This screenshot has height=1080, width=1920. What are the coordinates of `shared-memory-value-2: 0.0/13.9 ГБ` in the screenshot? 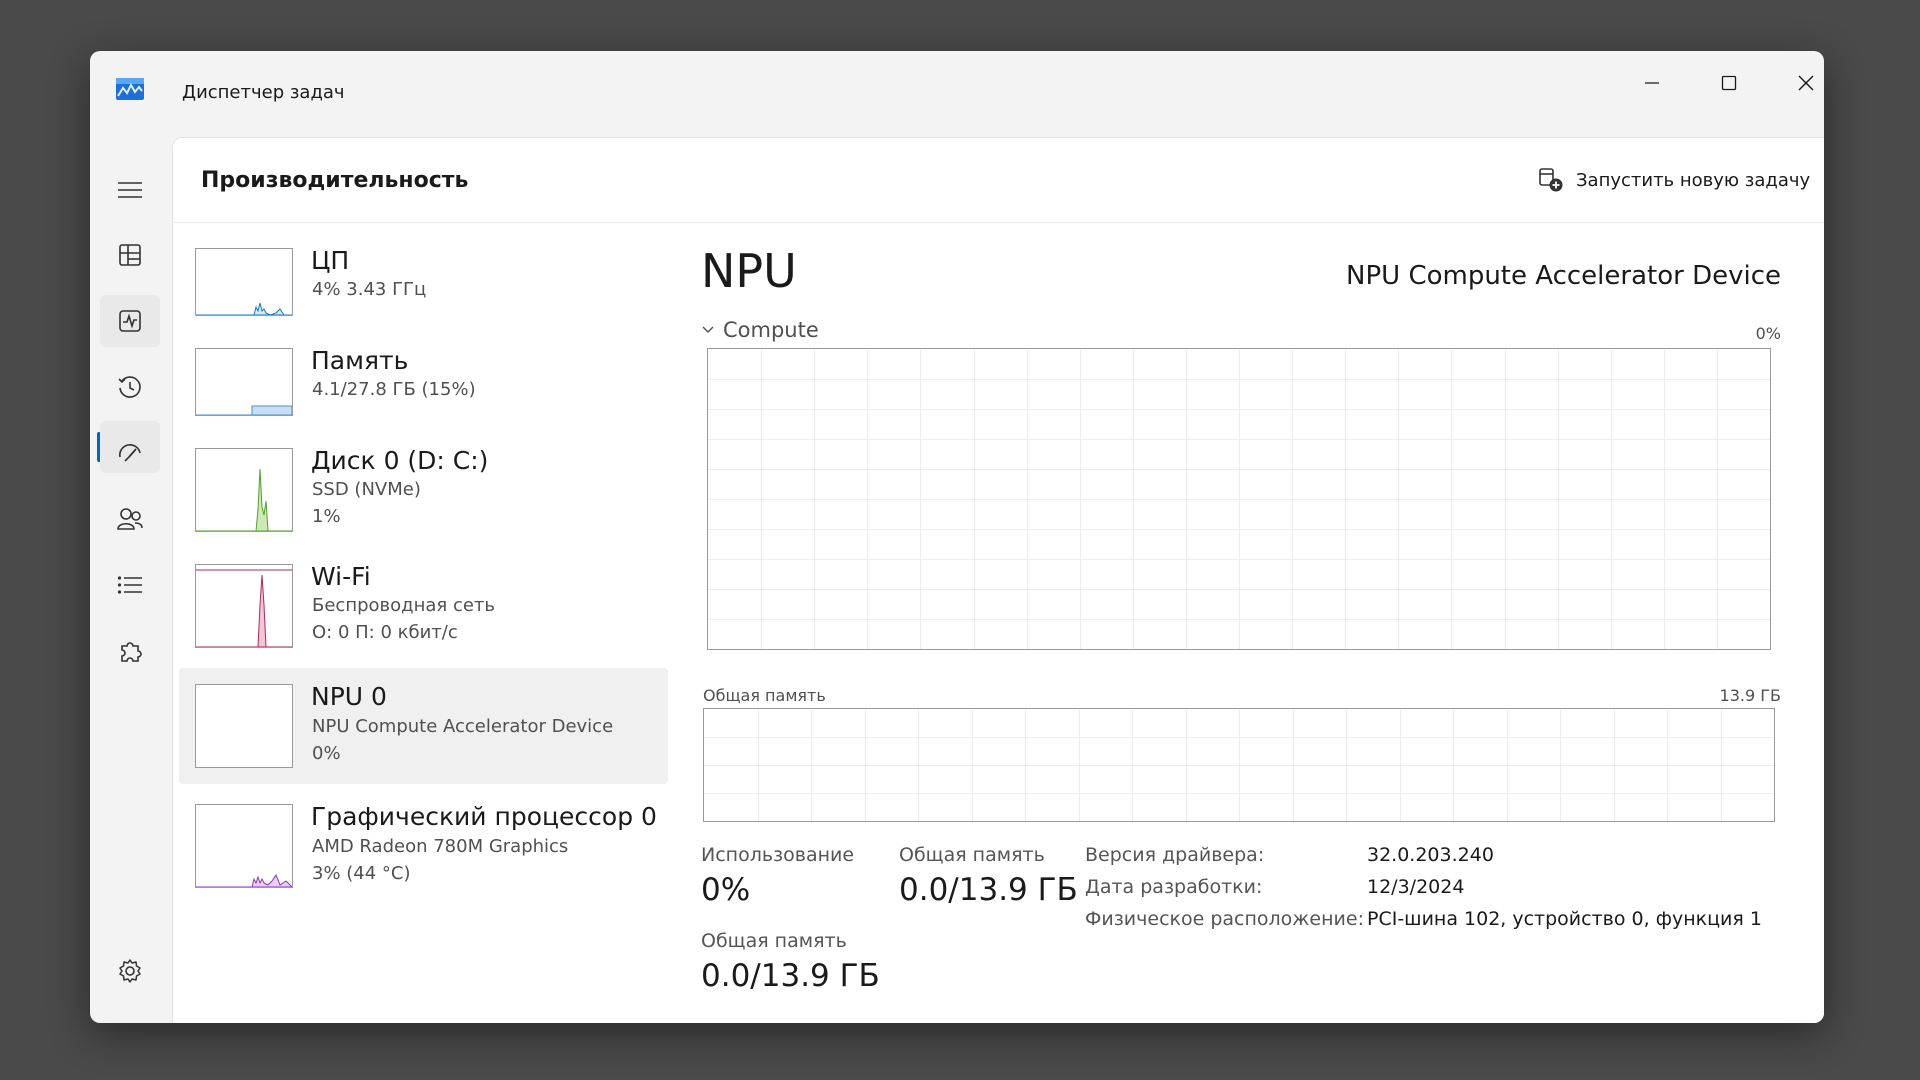 It's located at (790, 976).